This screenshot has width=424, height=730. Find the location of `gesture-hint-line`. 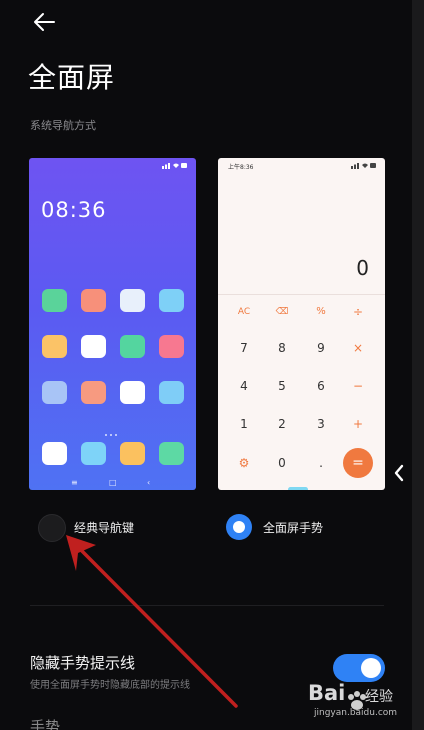

gesture-hint-line is located at coordinates (298, 488).